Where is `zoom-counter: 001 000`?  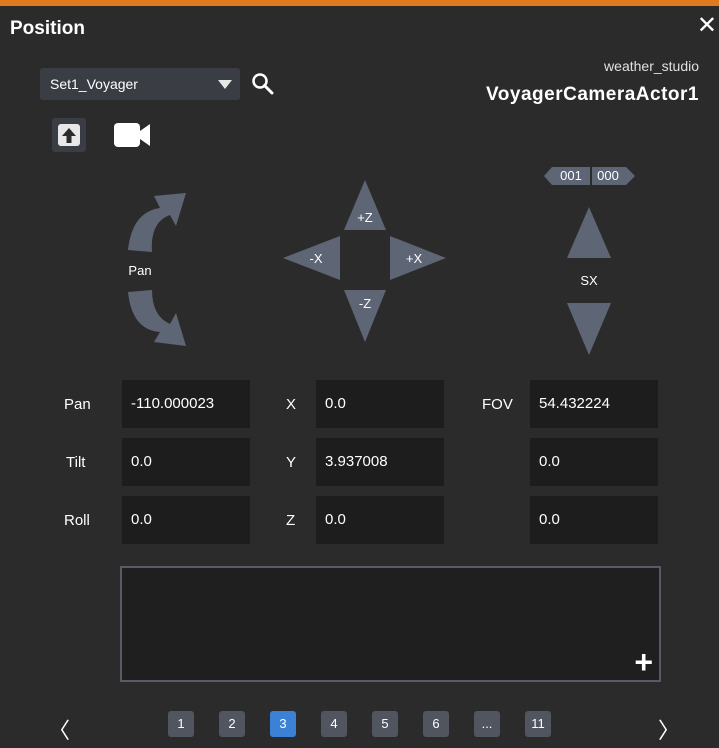
zoom-counter: 001 000 is located at coordinates (589, 176).